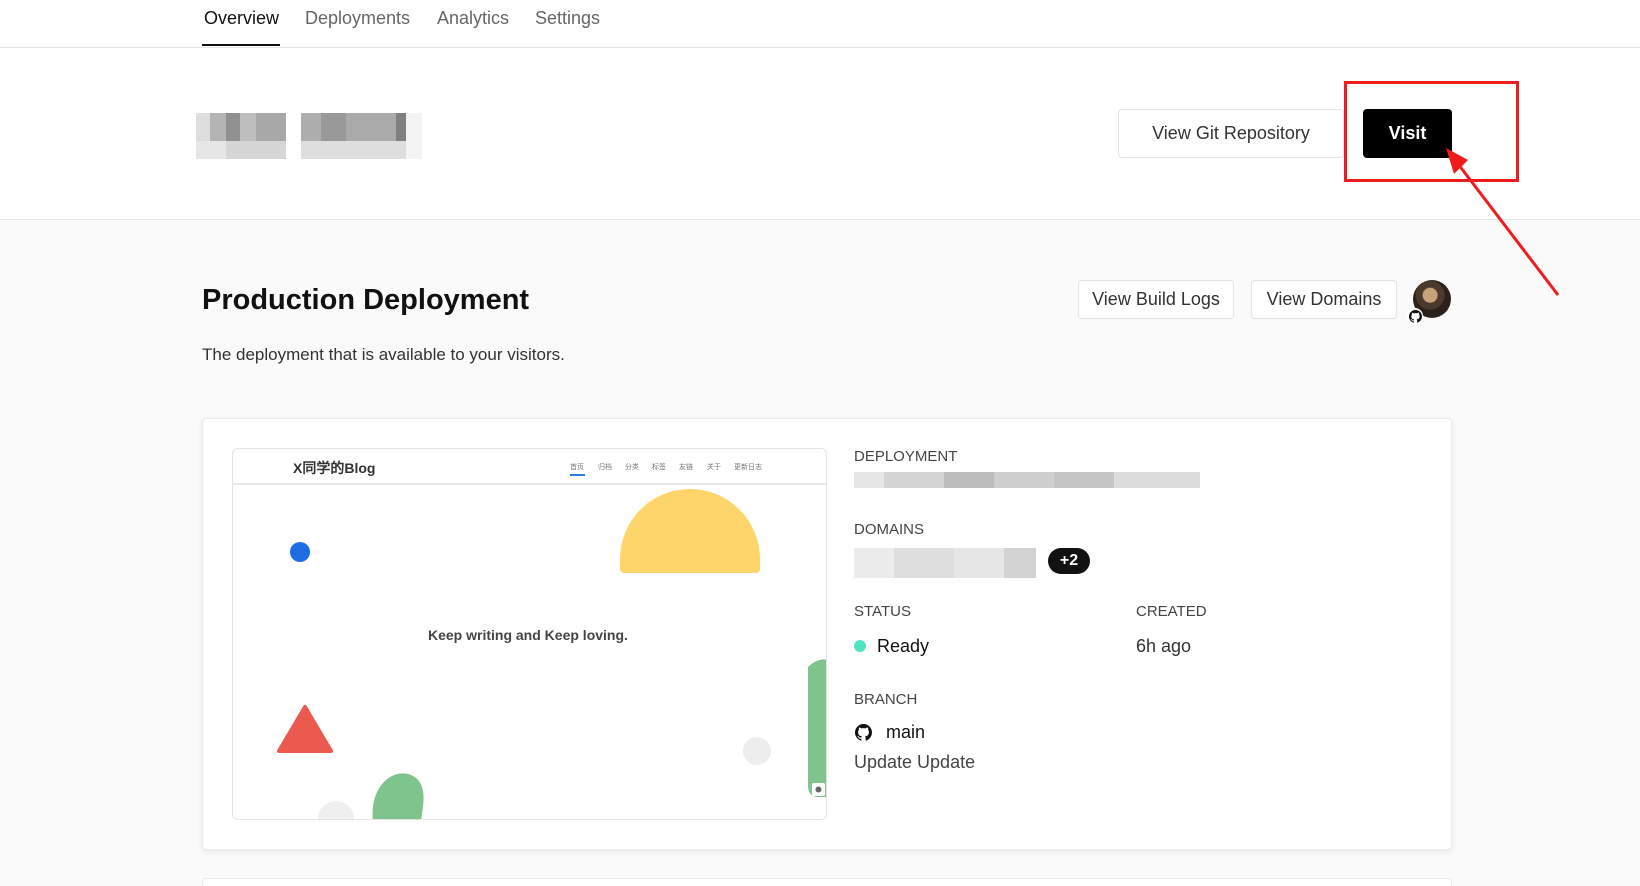 Image resolution: width=1640 pixels, height=886 pixels. I want to click on top-tab-bar: Overview Deployments Analytics Settings, so click(820, 24).